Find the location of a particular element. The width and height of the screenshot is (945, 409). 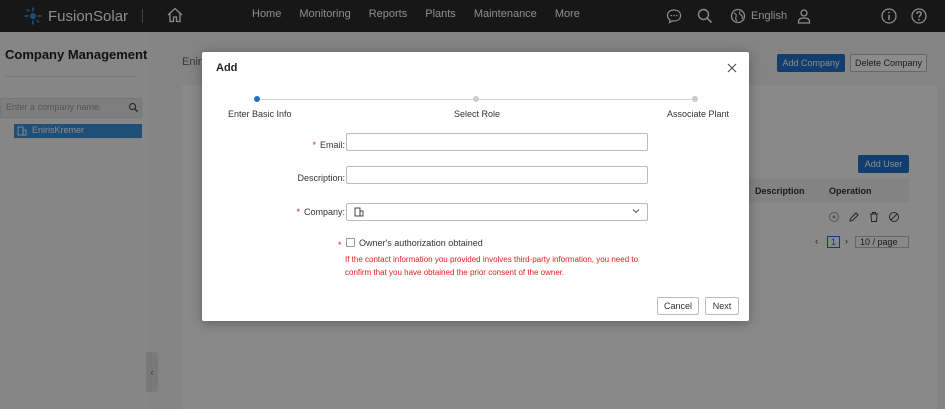

dialog-title: Add is located at coordinates (227, 68).